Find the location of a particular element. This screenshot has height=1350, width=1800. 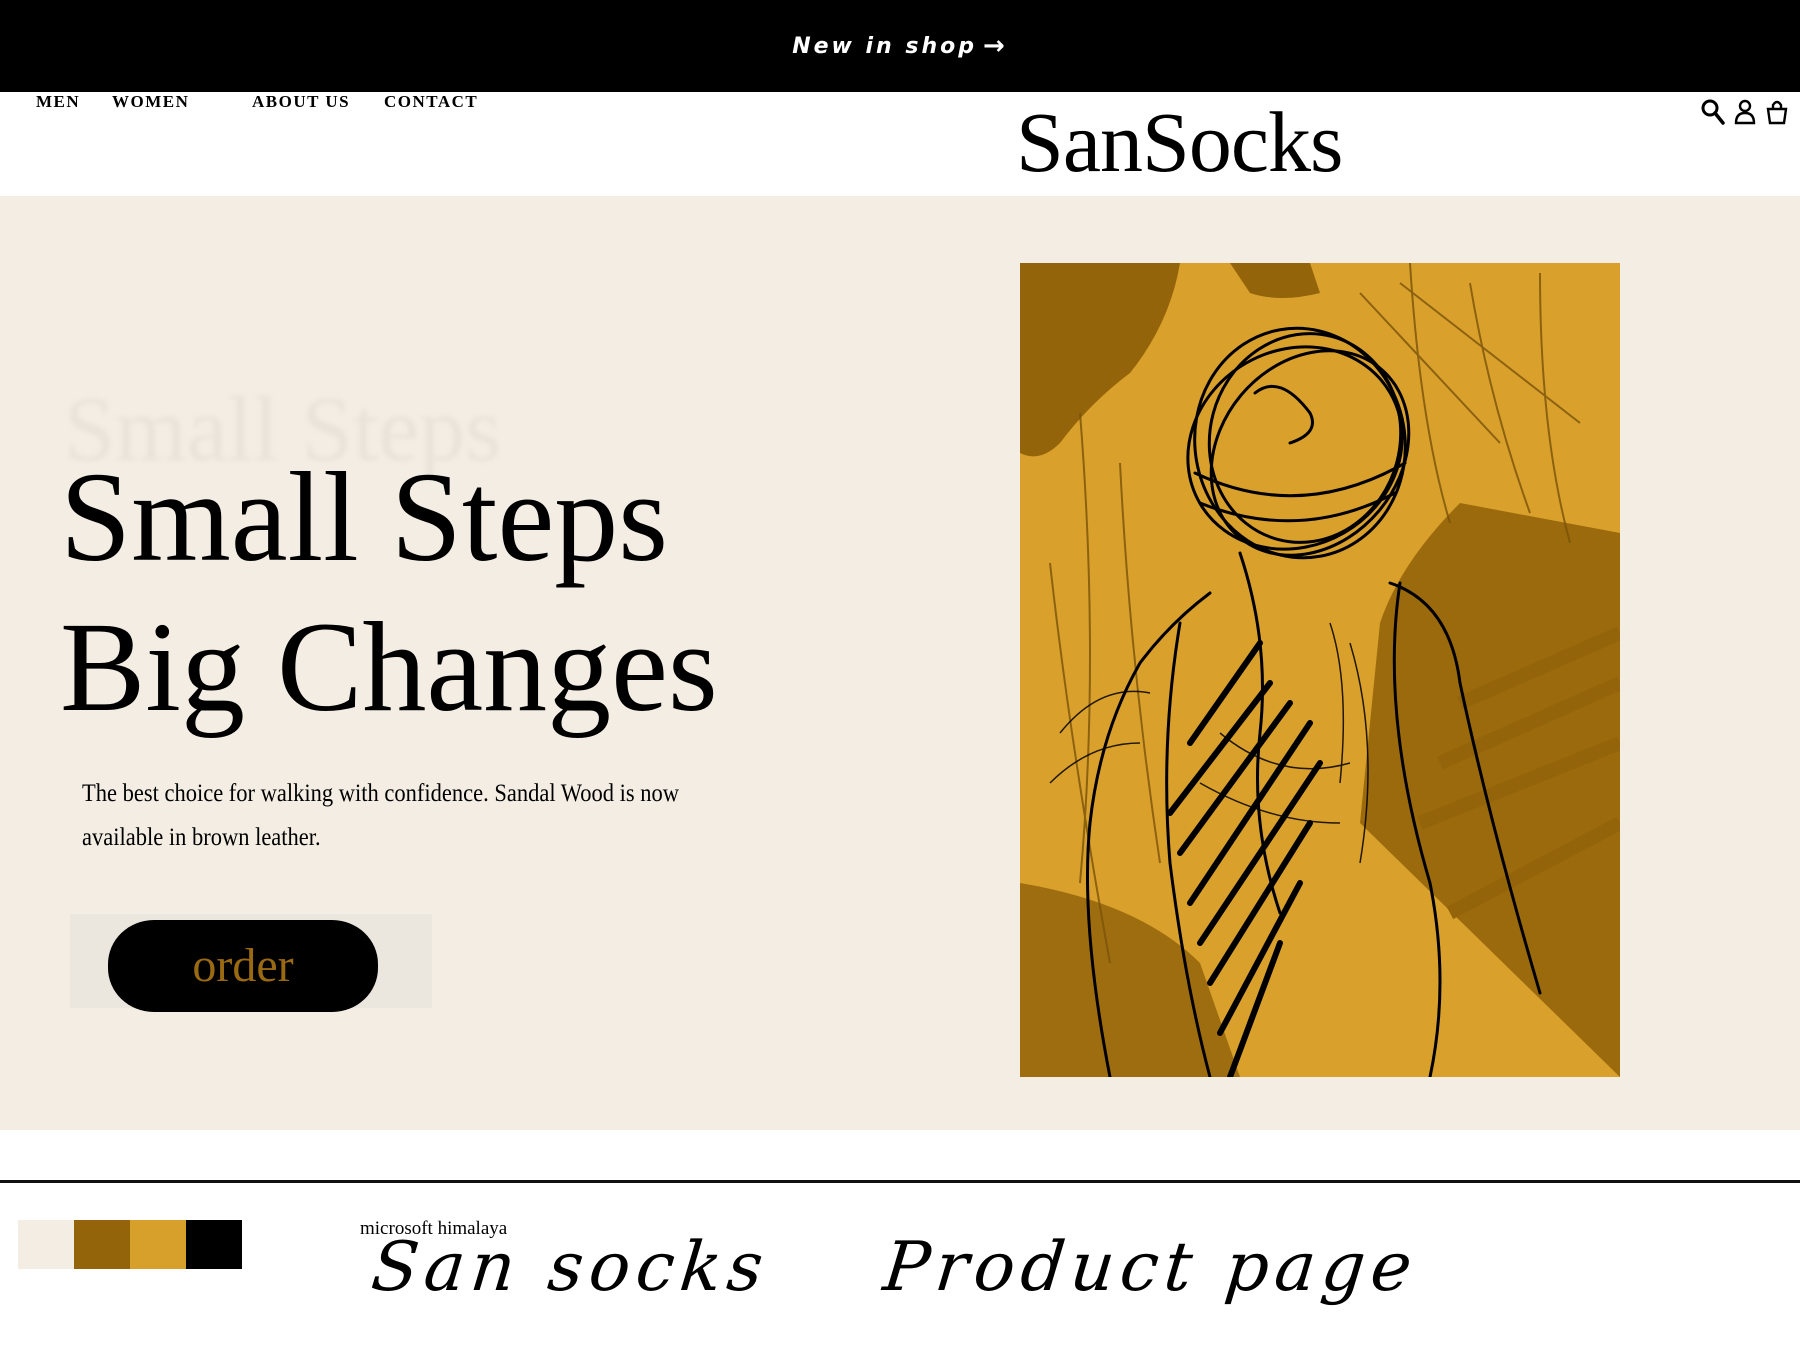

announcement-bar: New in shop → is located at coordinates (900, 46).